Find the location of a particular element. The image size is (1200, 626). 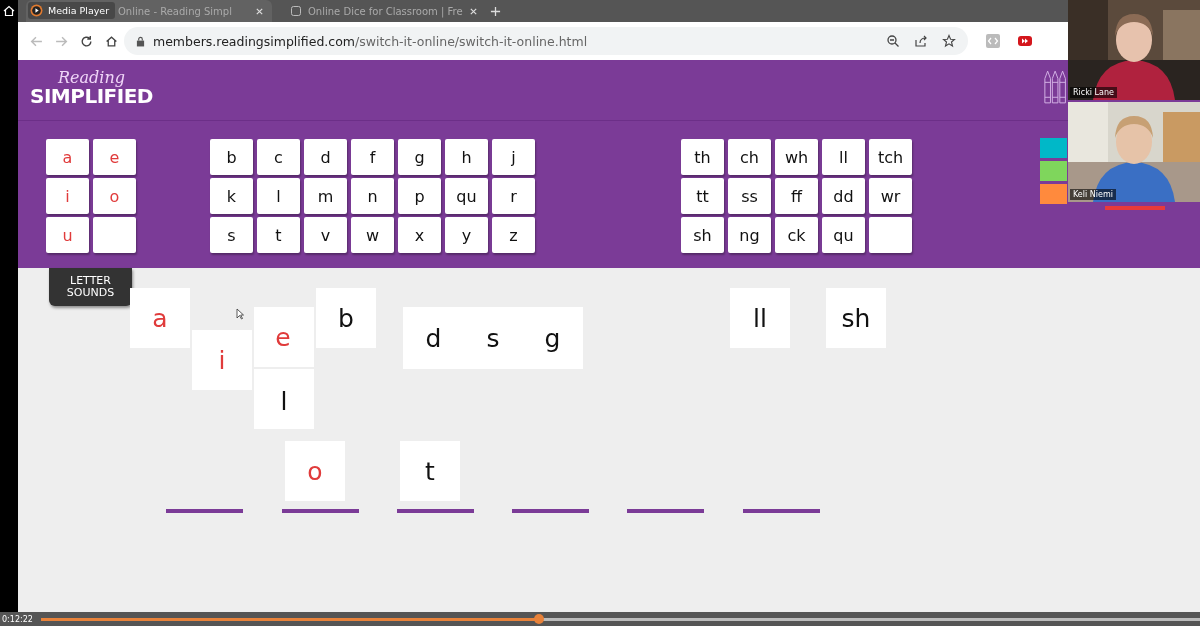

letter-tile: f is located at coordinates (372, 157).